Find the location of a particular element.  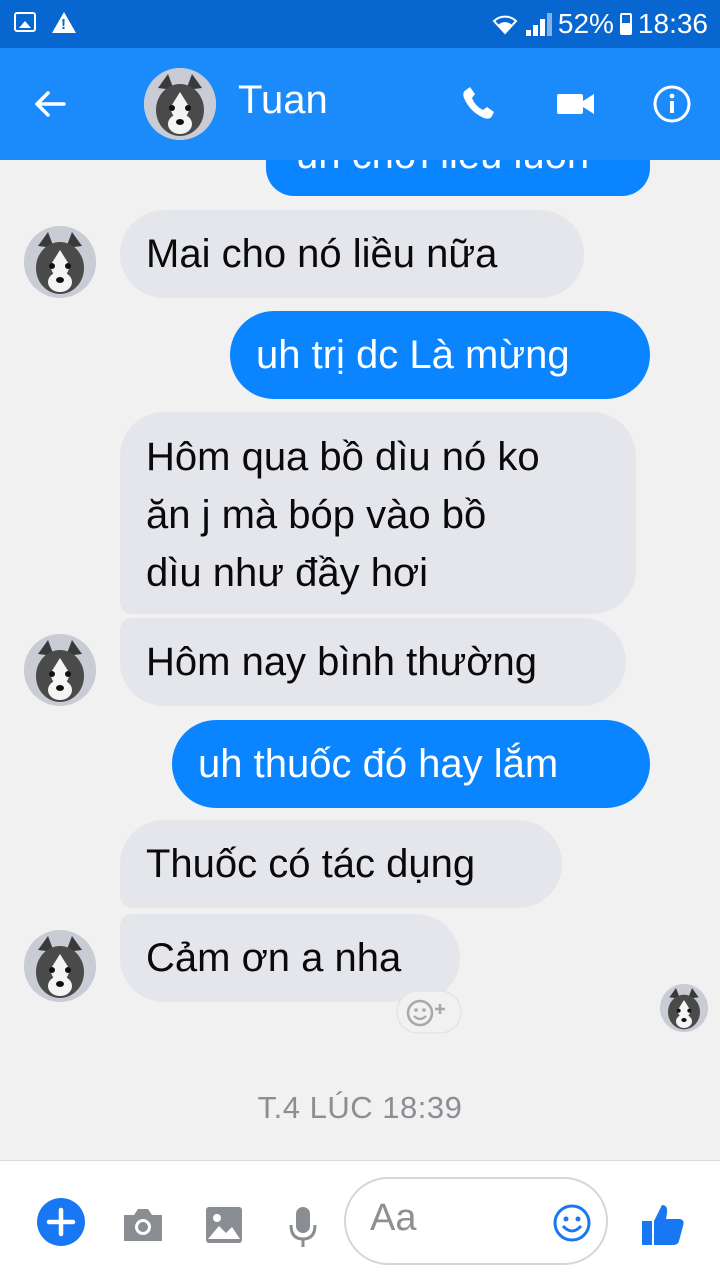

status-bar: ! 52% 18:36 is located at coordinates (360, 24).